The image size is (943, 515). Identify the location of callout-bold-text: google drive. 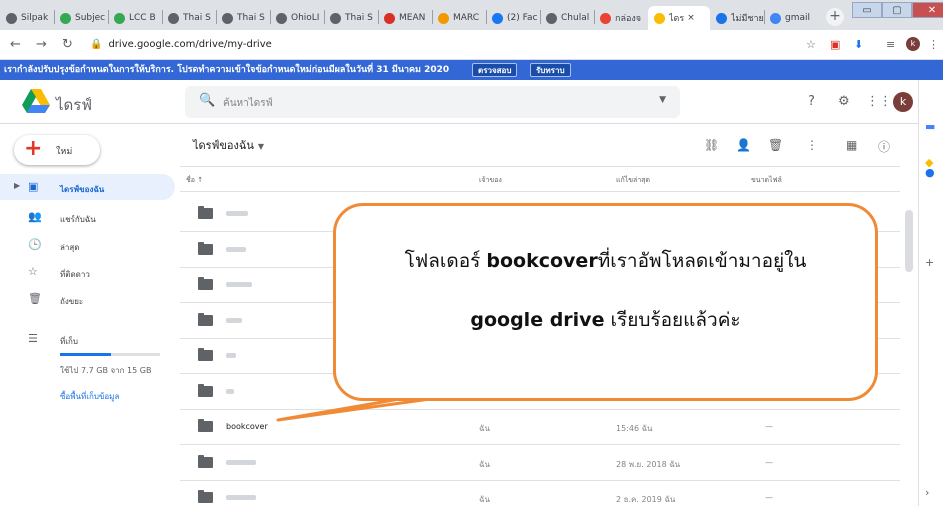
(537, 320).